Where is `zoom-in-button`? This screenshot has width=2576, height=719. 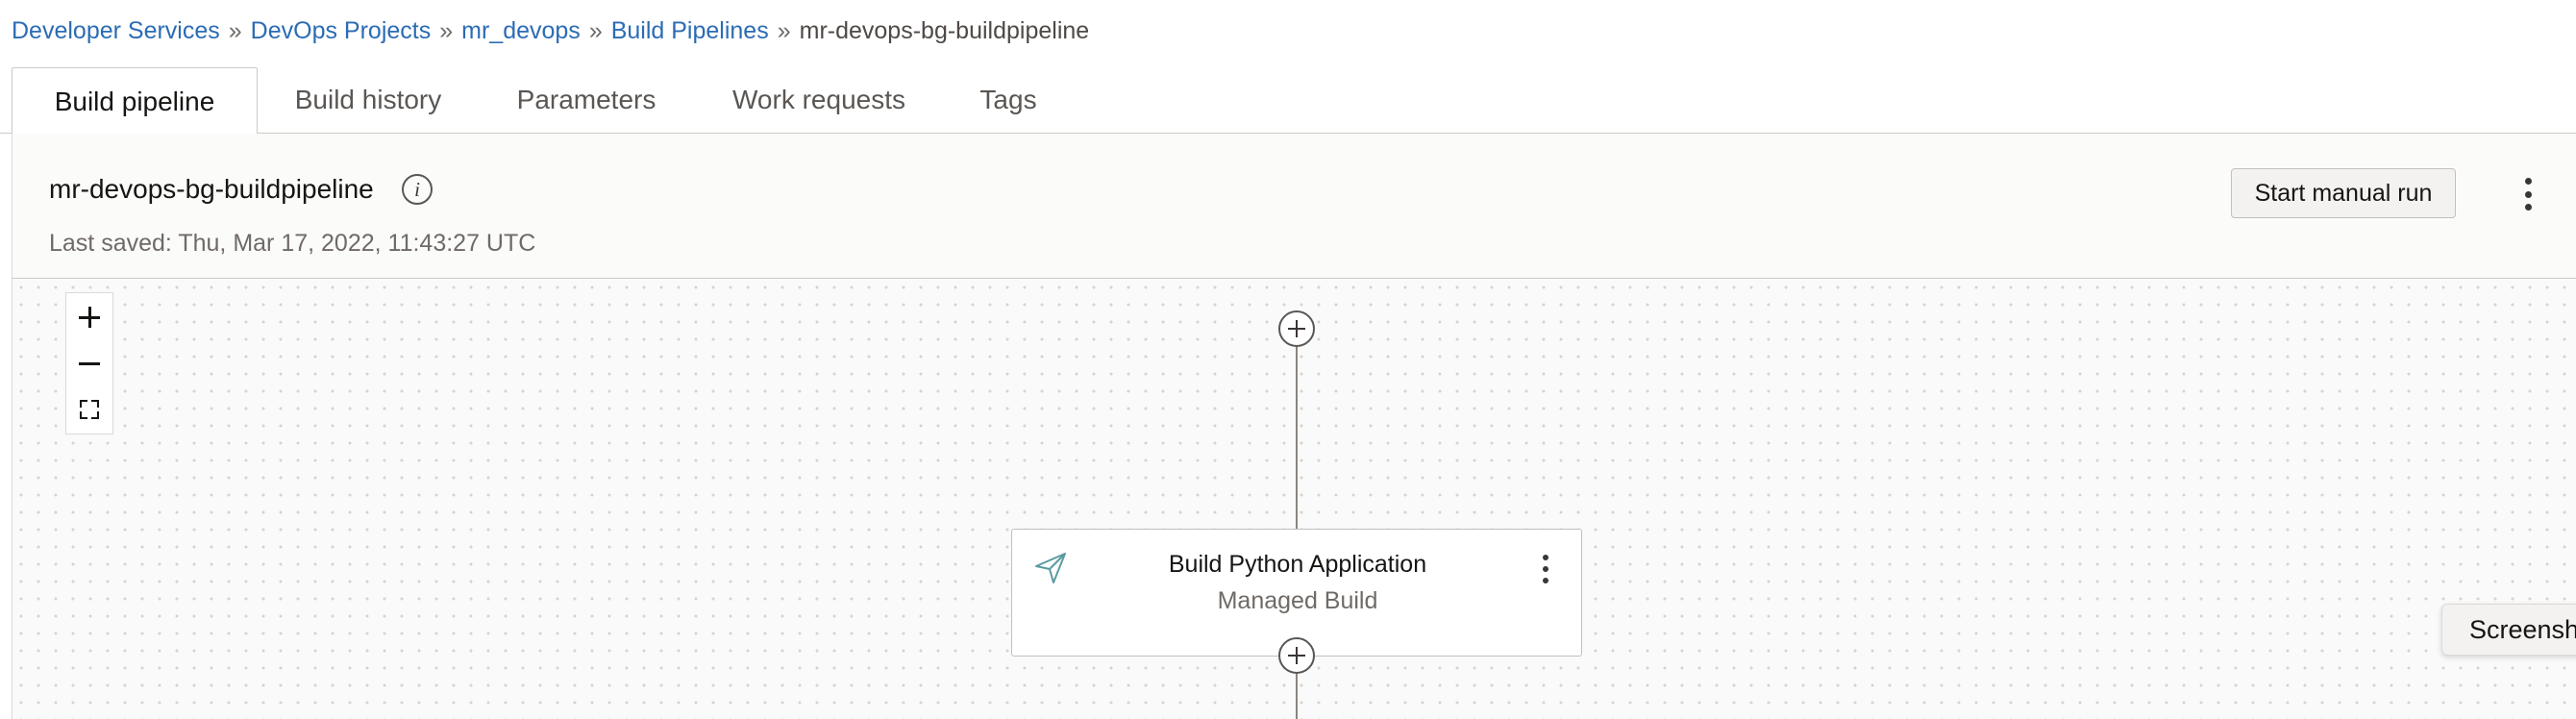 zoom-in-button is located at coordinates (89, 317).